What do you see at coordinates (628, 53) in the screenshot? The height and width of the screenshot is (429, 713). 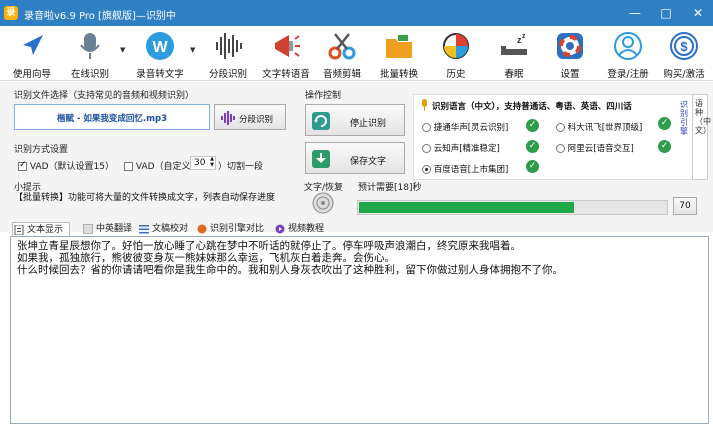 I see `toolbar-login-button: 登录/注册` at bounding box center [628, 53].